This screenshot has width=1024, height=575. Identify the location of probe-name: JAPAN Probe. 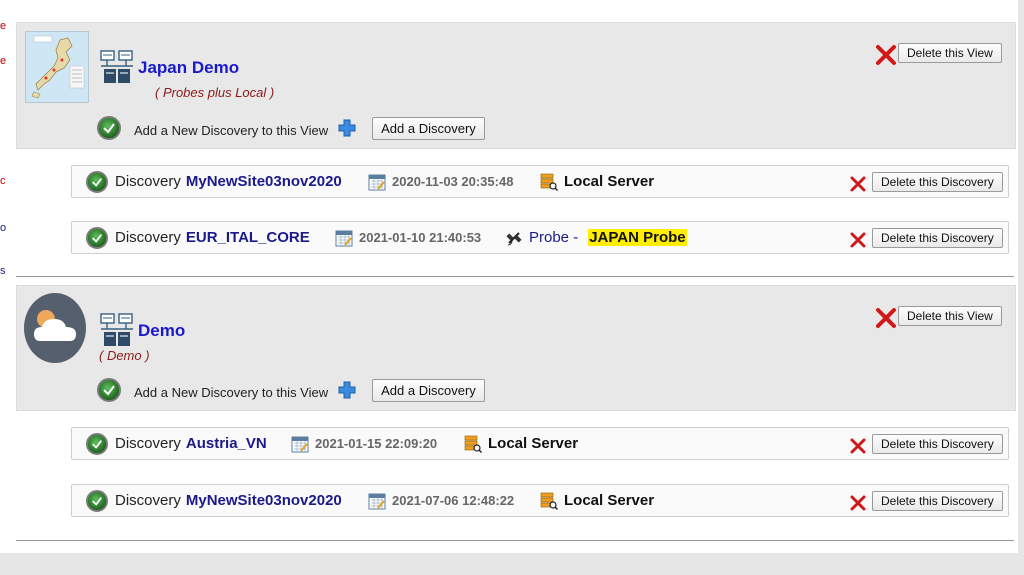
(637, 237).